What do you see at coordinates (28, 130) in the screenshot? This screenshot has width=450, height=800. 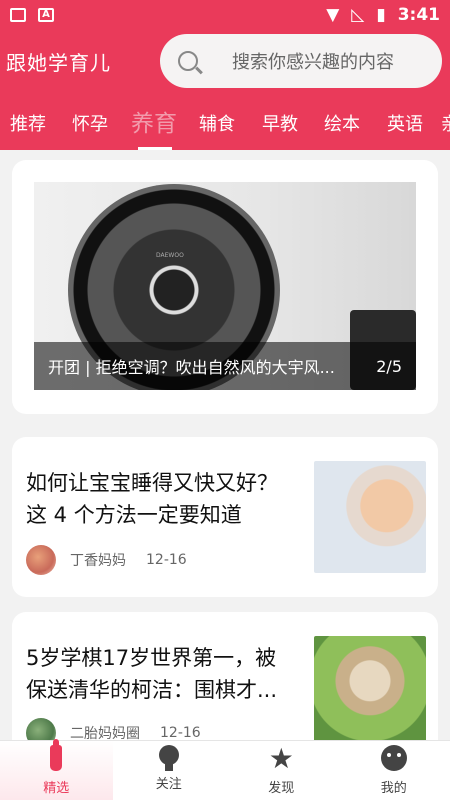 I see `tab-tuijian: 推荐` at bounding box center [28, 130].